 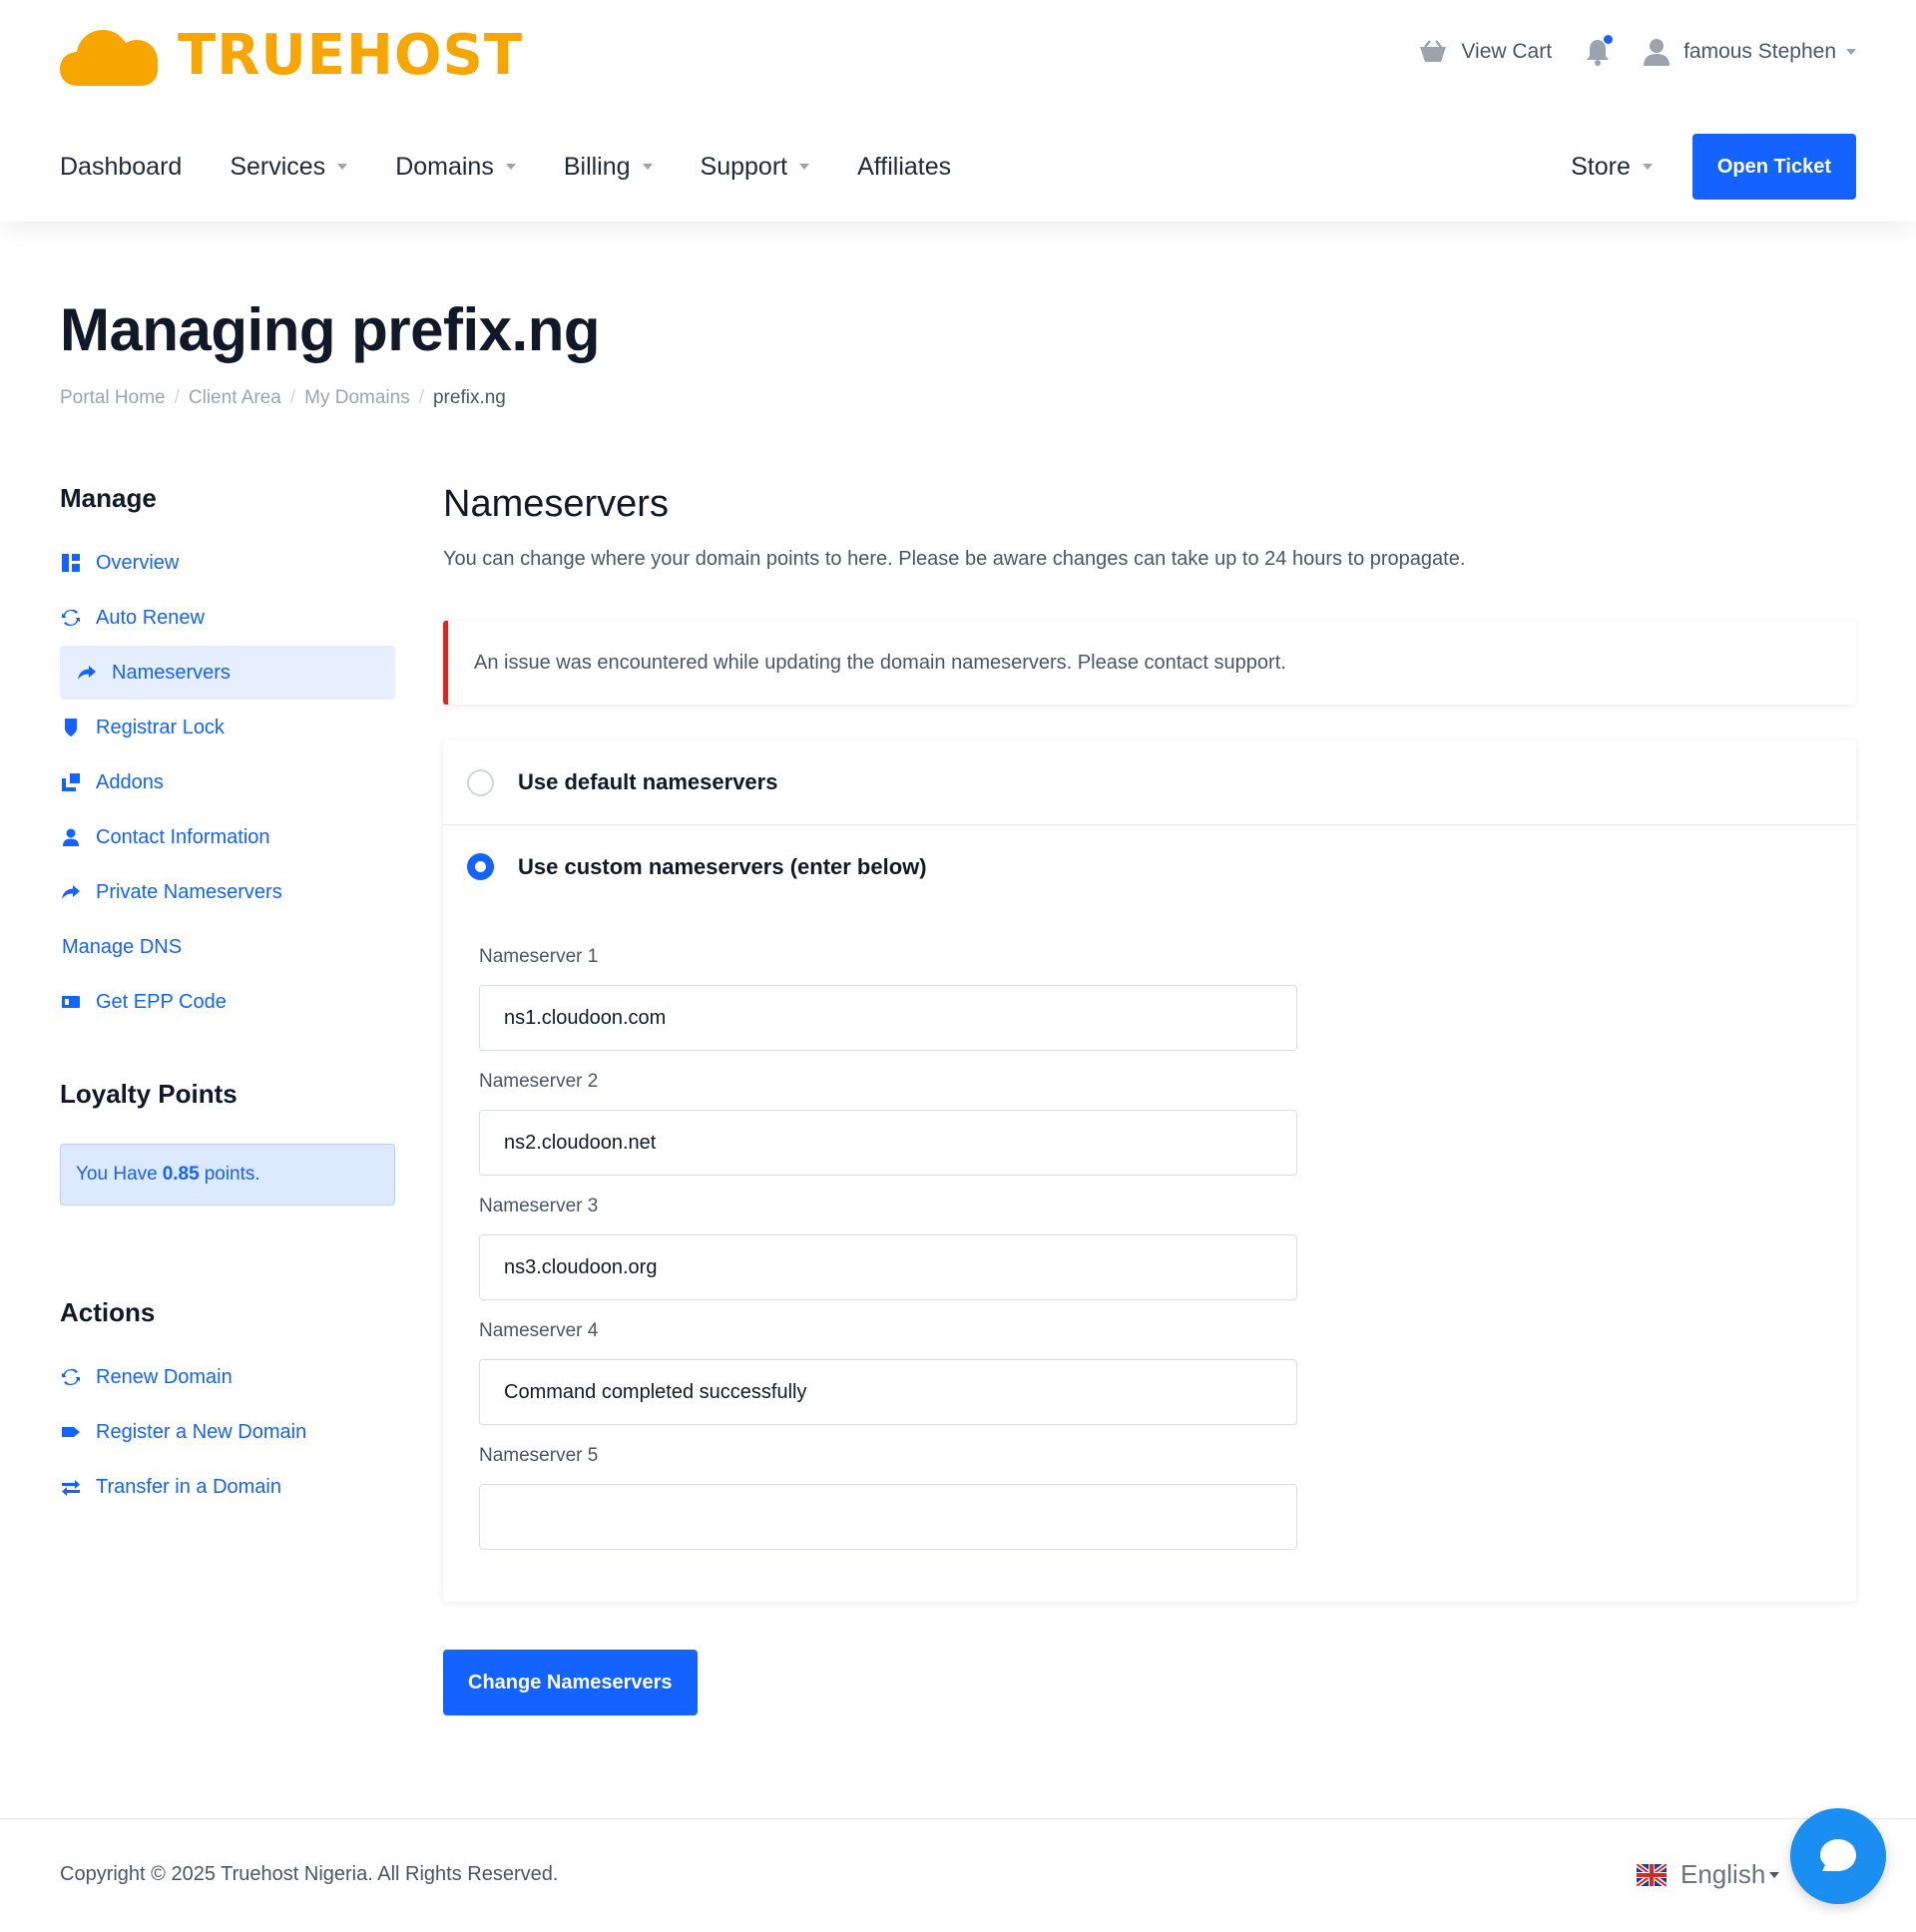 I want to click on nav-store: Store, so click(x=1612, y=167).